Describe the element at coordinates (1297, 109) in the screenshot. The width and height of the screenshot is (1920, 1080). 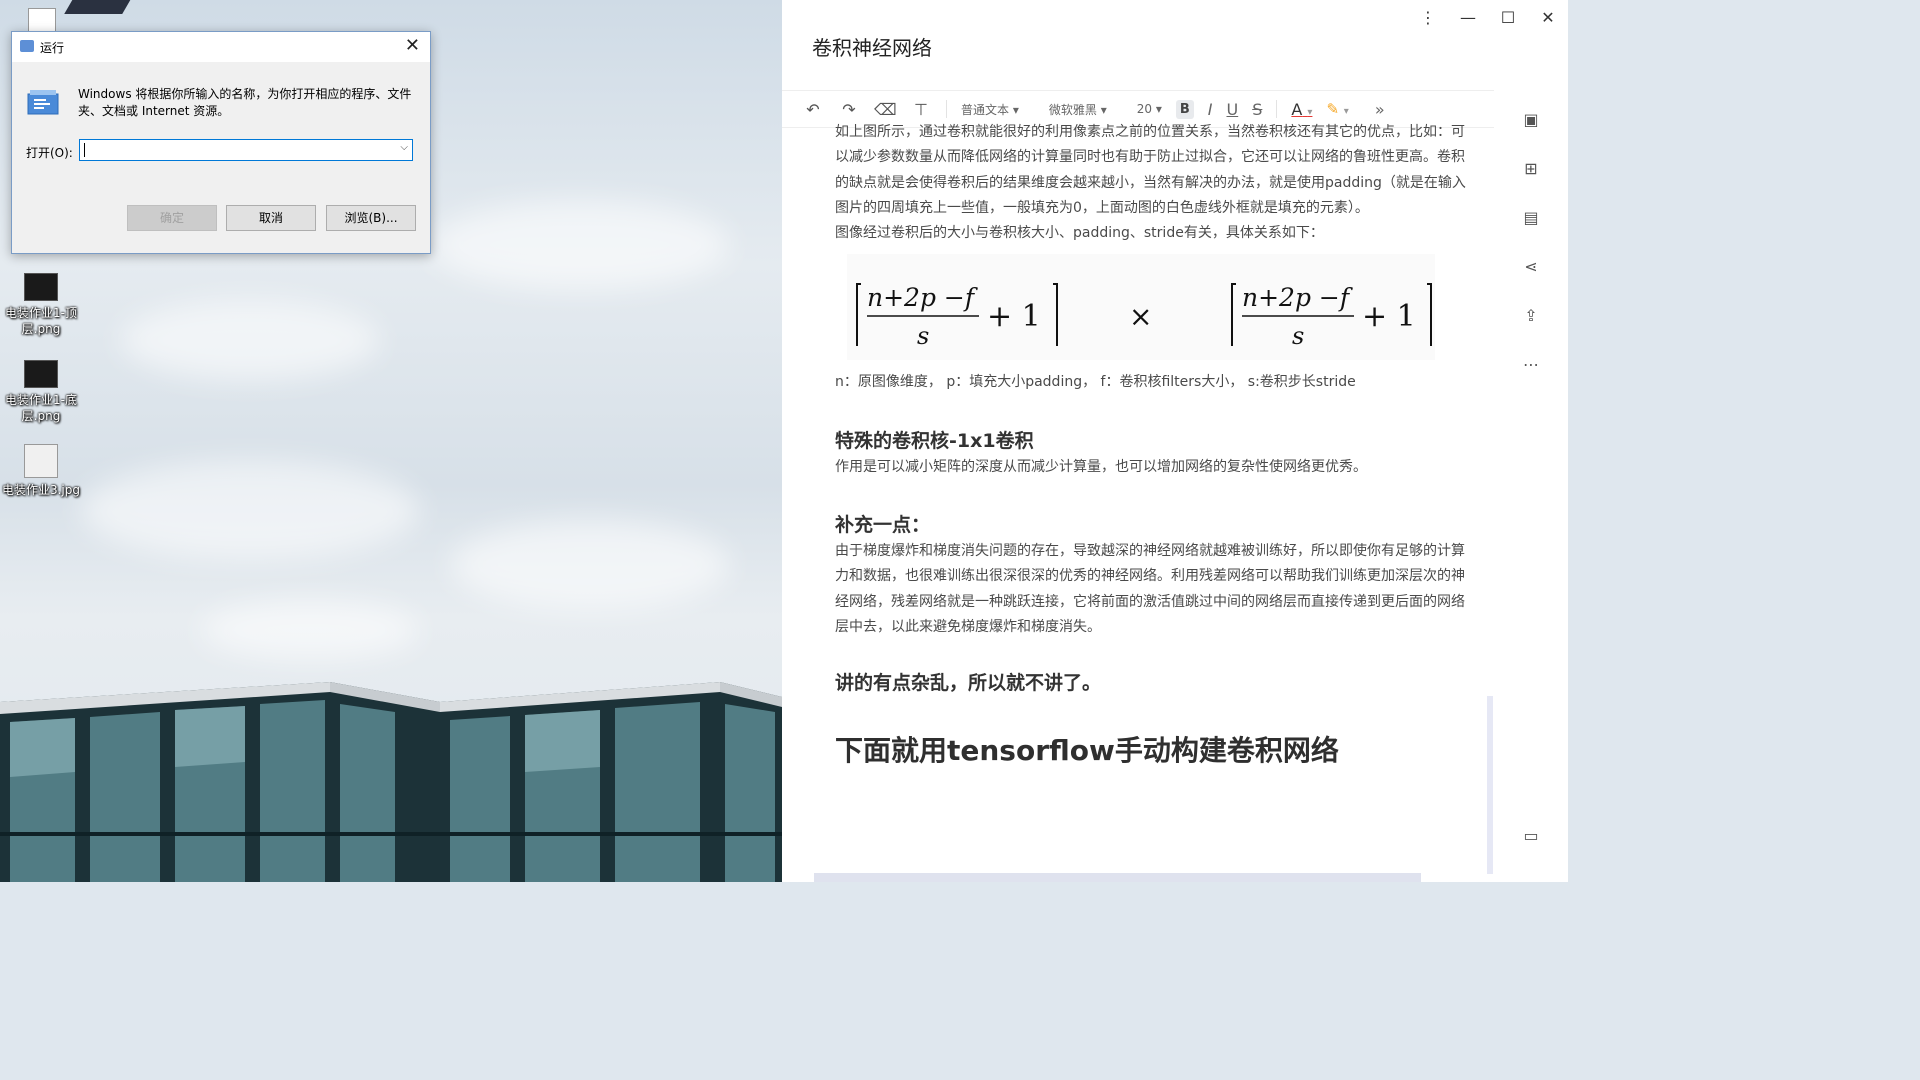
I see `font-color-label: A` at that location.